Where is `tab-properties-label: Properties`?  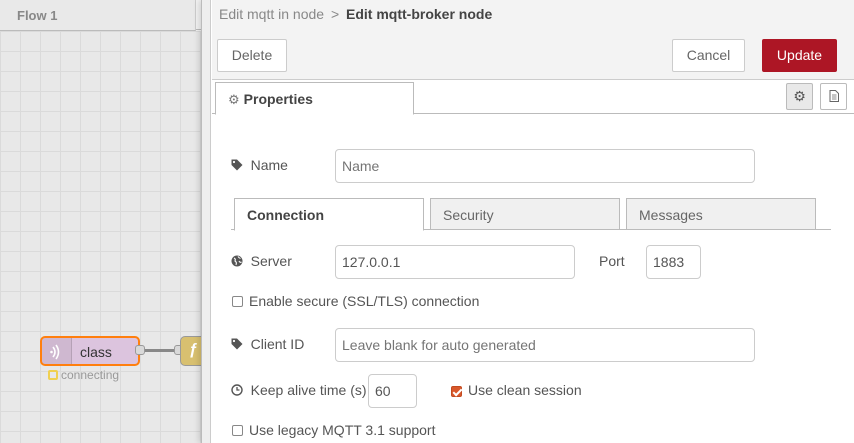 tab-properties-label: Properties is located at coordinates (278, 99).